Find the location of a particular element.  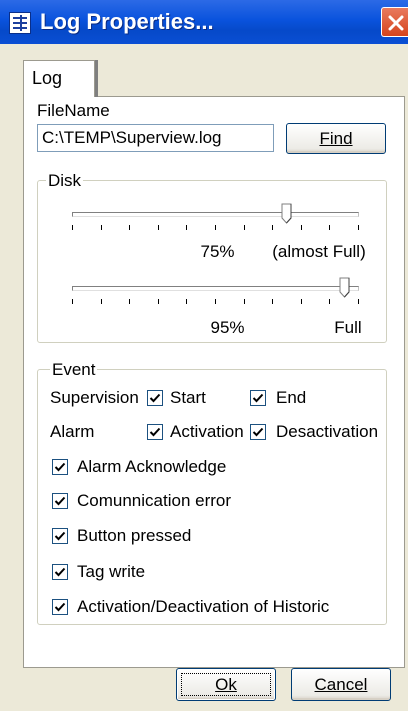

supervision-start-label: Start is located at coordinates (188, 397).